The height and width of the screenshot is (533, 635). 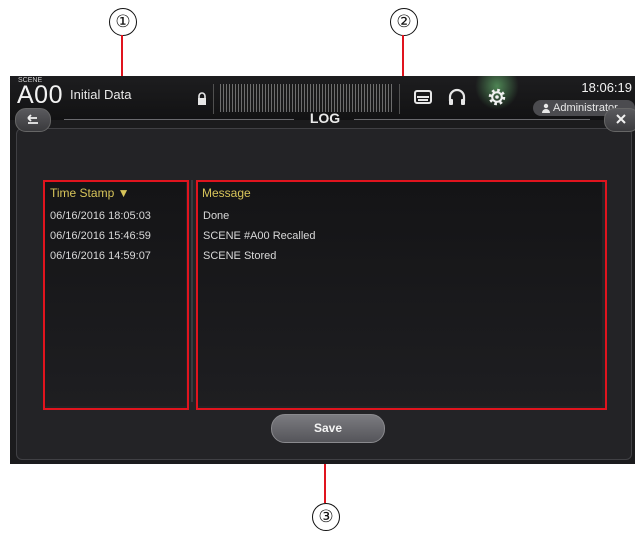 What do you see at coordinates (404, 22) in the screenshot?
I see `callout-2: ②` at bounding box center [404, 22].